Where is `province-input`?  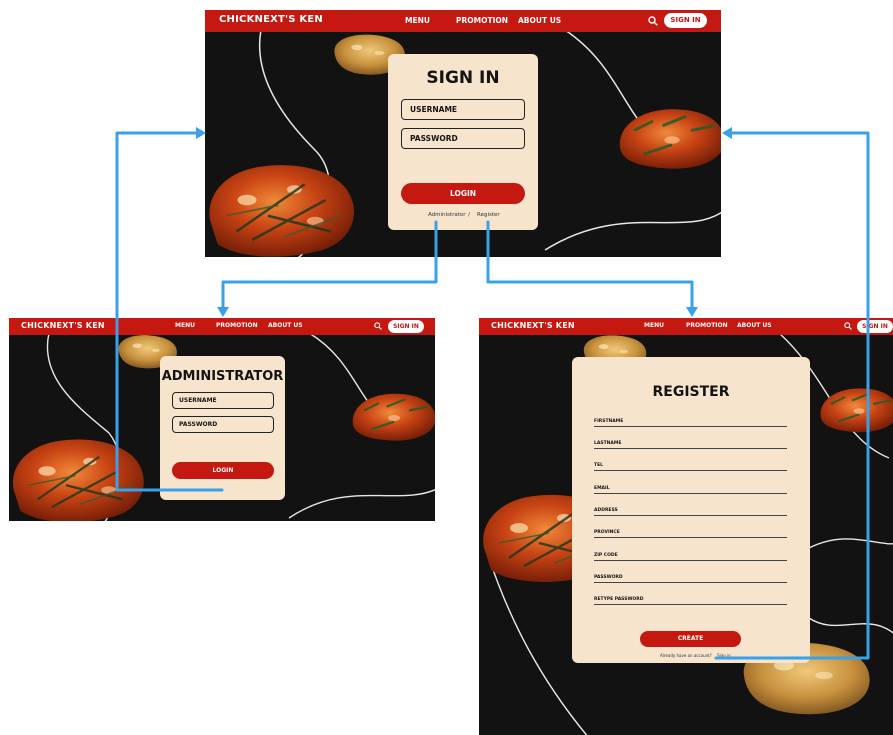
province-input is located at coordinates (690, 537).